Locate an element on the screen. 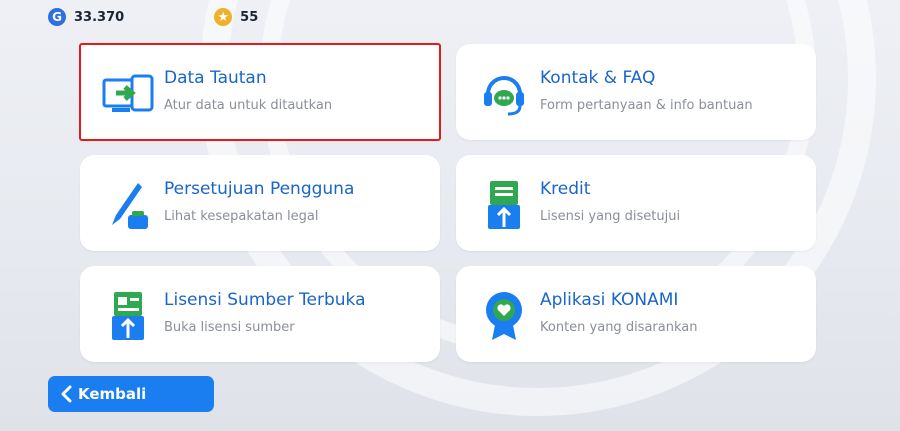  currency-star: ★ 55 is located at coordinates (236, 17).